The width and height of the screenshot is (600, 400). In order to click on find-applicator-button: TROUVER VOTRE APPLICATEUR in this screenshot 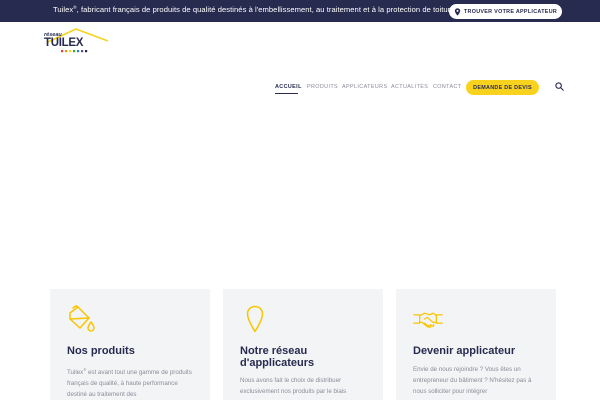, I will do `click(505, 11)`.